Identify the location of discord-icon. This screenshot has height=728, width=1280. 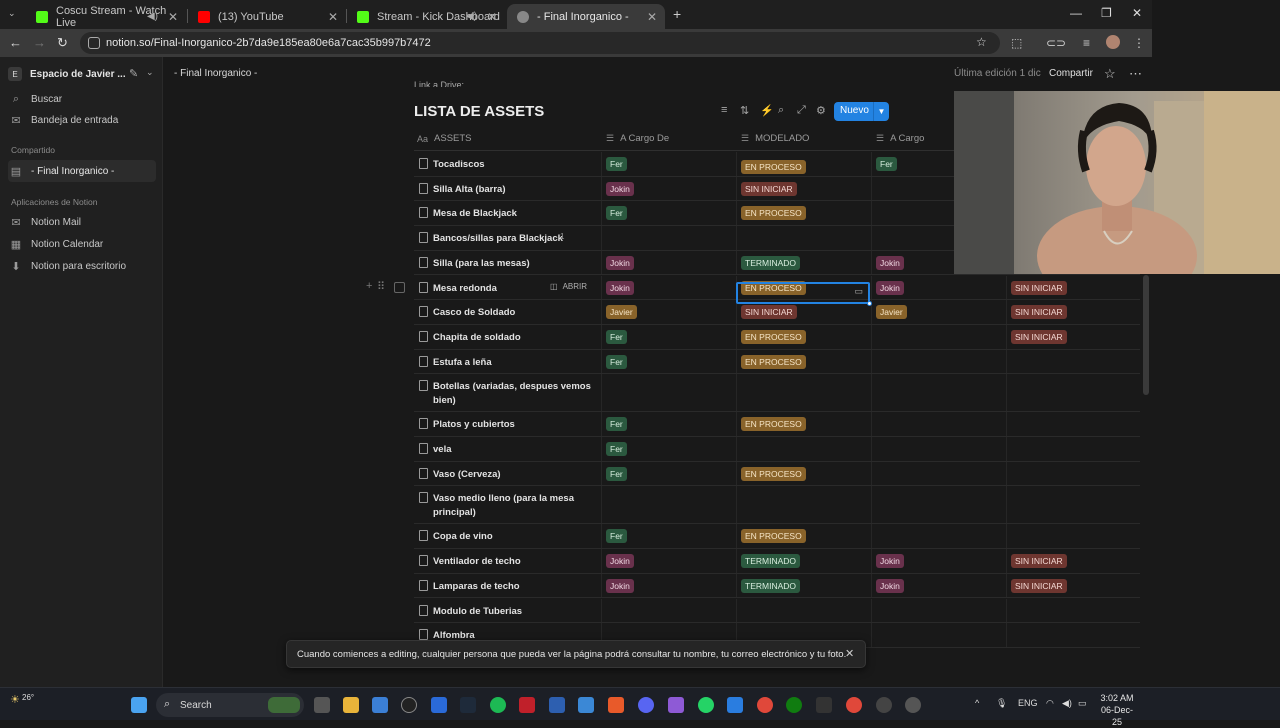
(646, 705).